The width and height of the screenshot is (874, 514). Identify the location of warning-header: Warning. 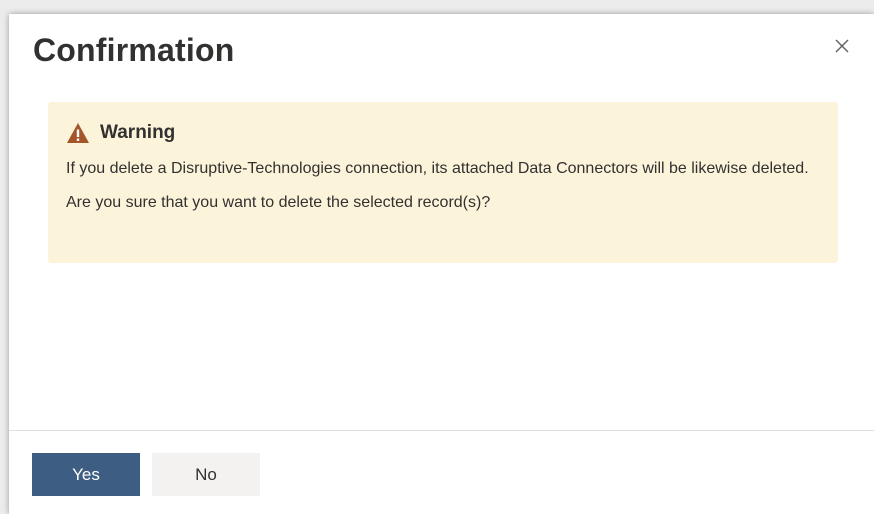
(443, 133).